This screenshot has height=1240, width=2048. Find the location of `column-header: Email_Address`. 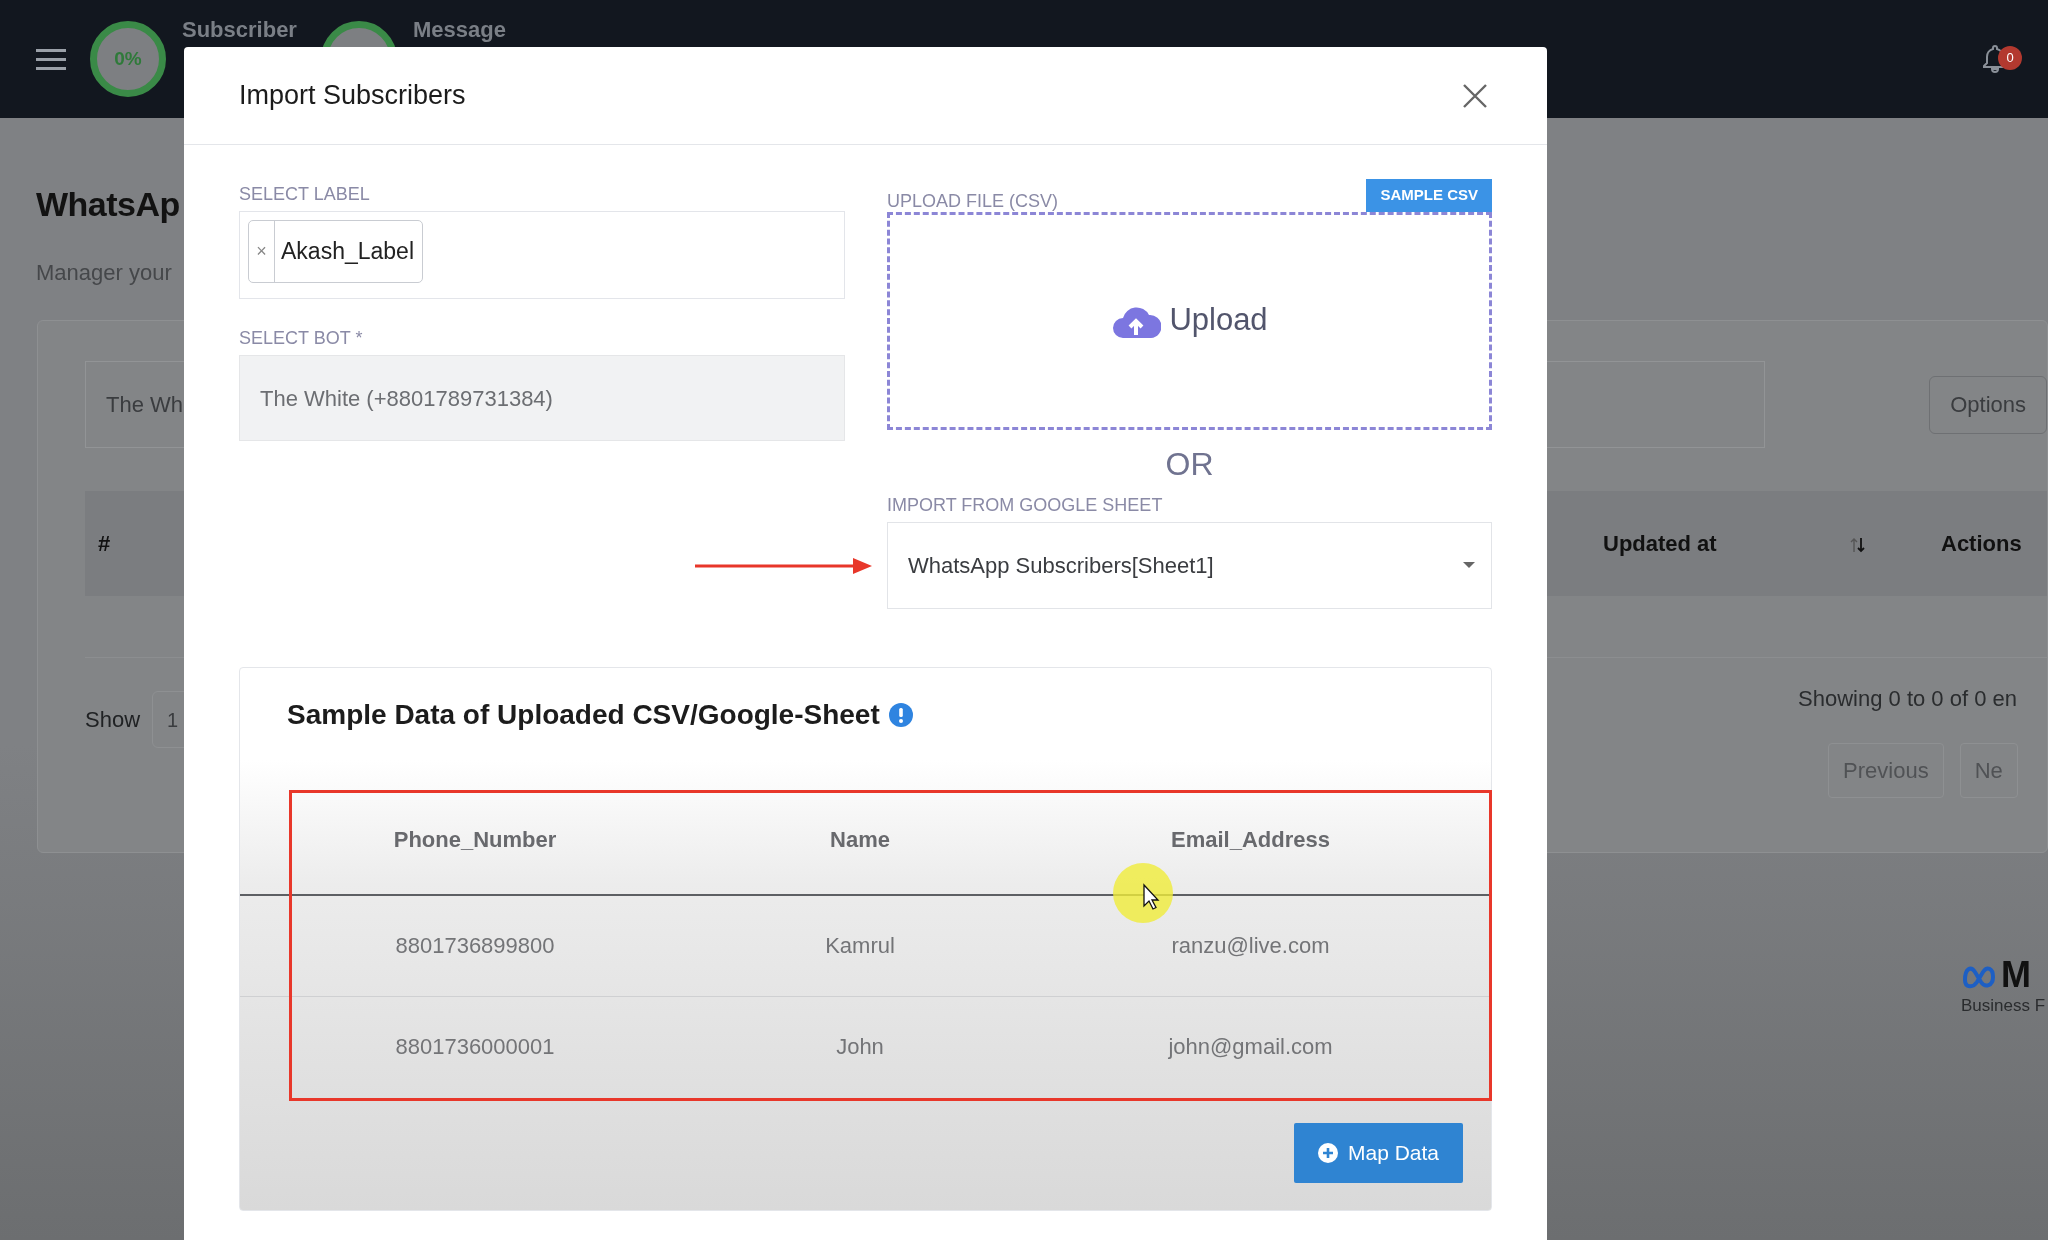

column-header: Email_Address is located at coordinates (1250, 839).